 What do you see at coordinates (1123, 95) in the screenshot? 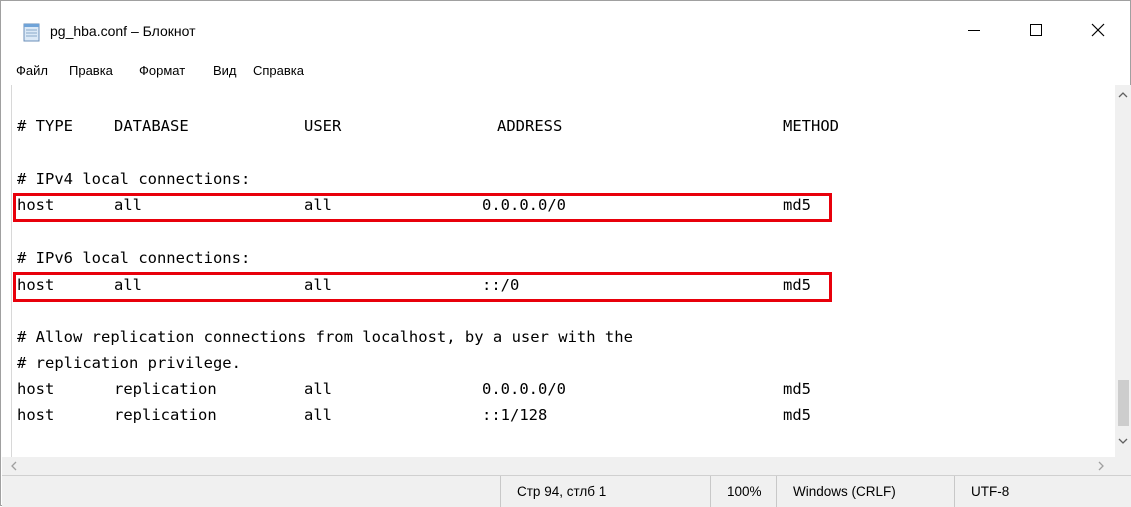
I see `scroll-up-icon` at bounding box center [1123, 95].